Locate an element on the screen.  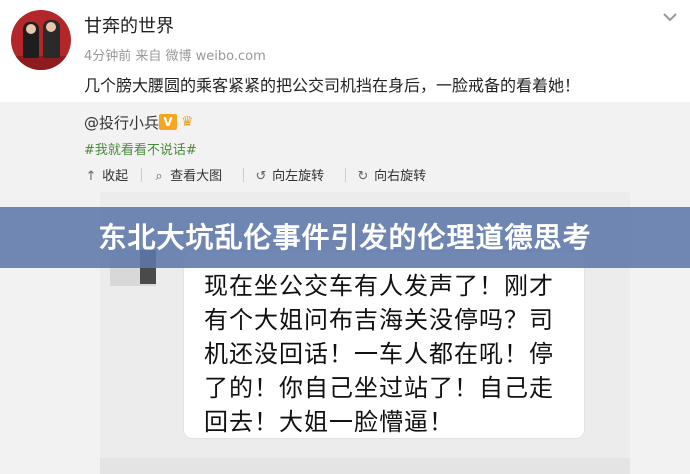
screenshot-bottom-strip is located at coordinates (365, 466).